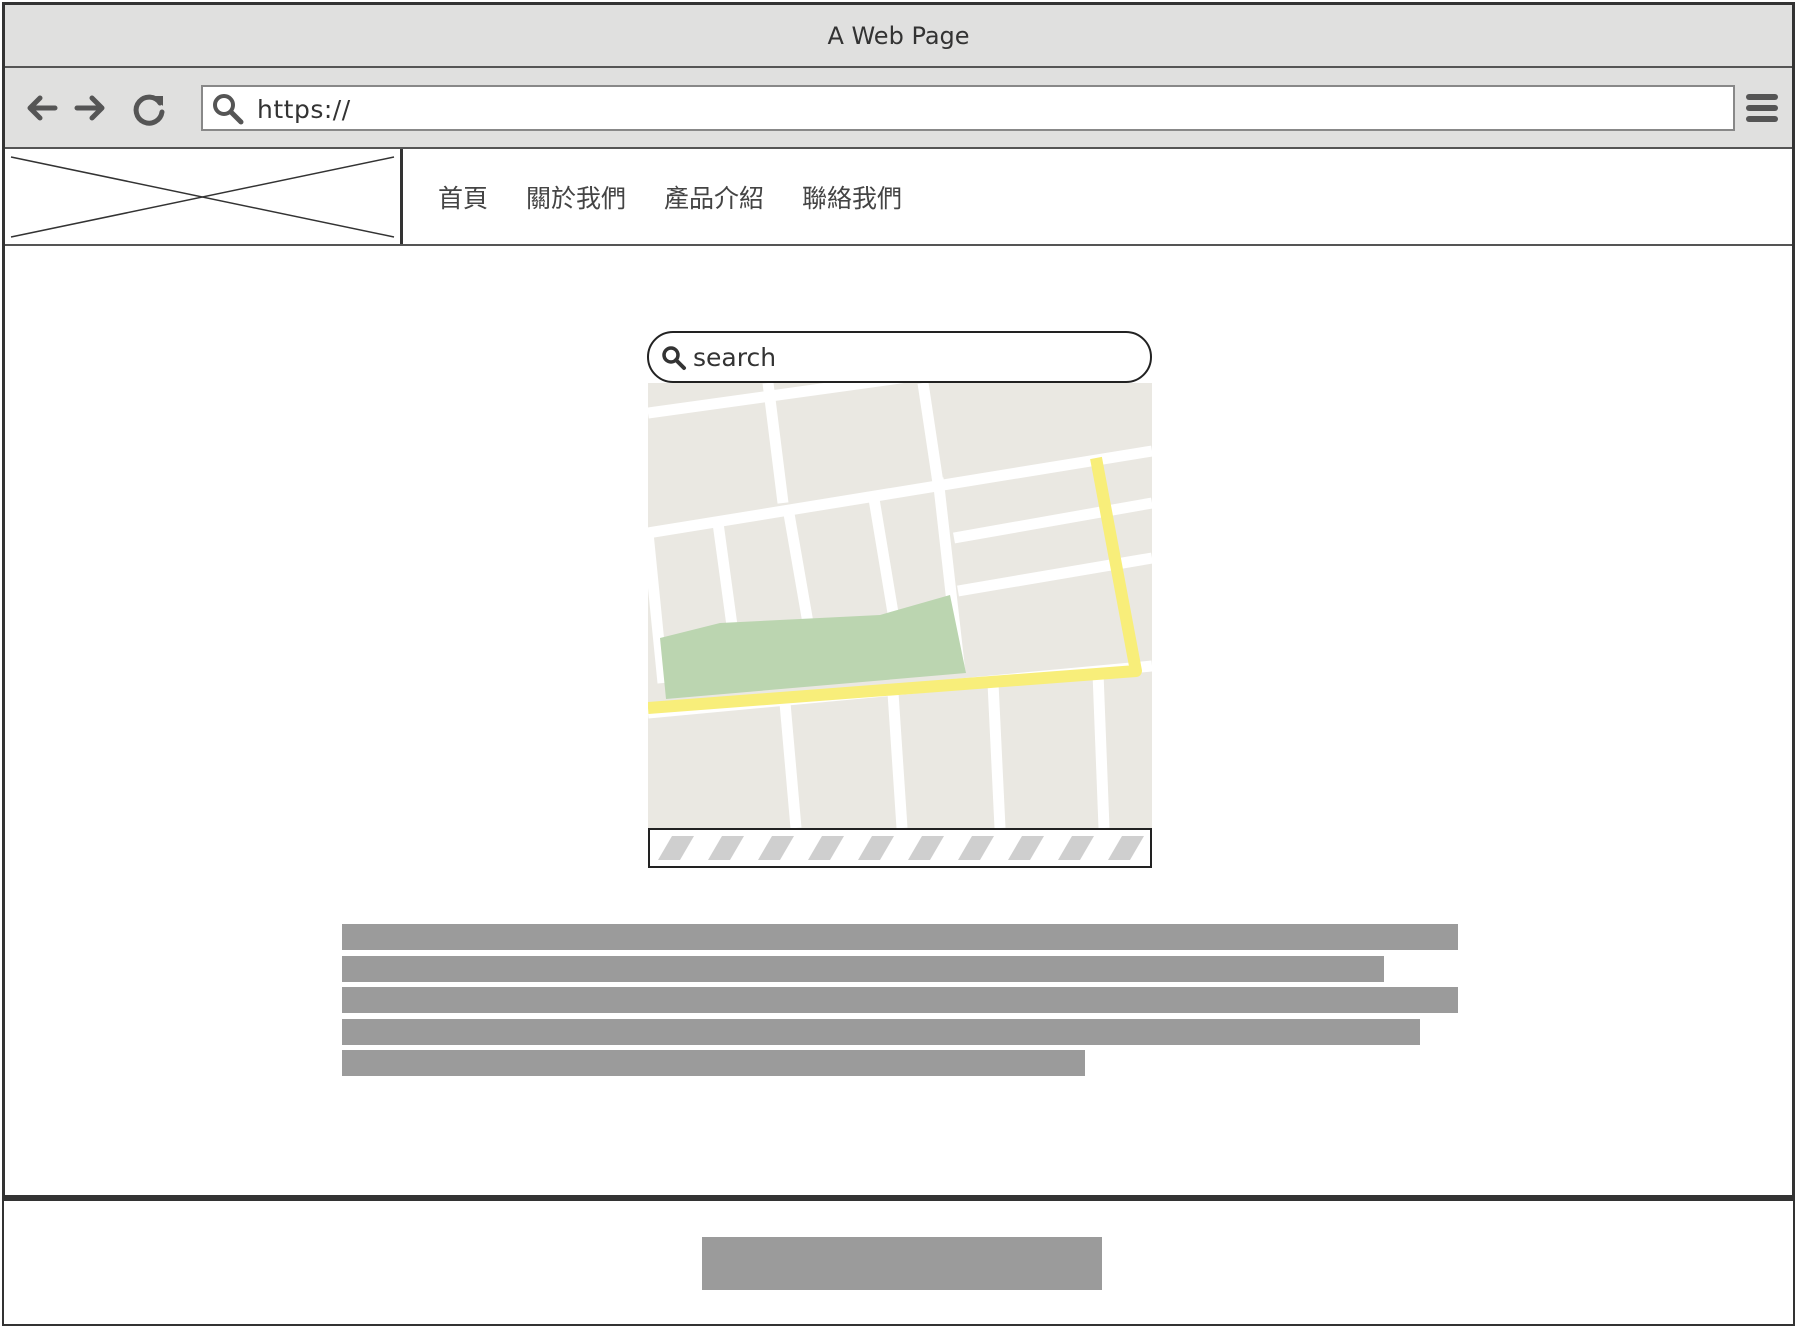 This screenshot has height=1326, width=1800. What do you see at coordinates (304, 109) in the screenshot?
I see `url-text: https://` at bounding box center [304, 109].